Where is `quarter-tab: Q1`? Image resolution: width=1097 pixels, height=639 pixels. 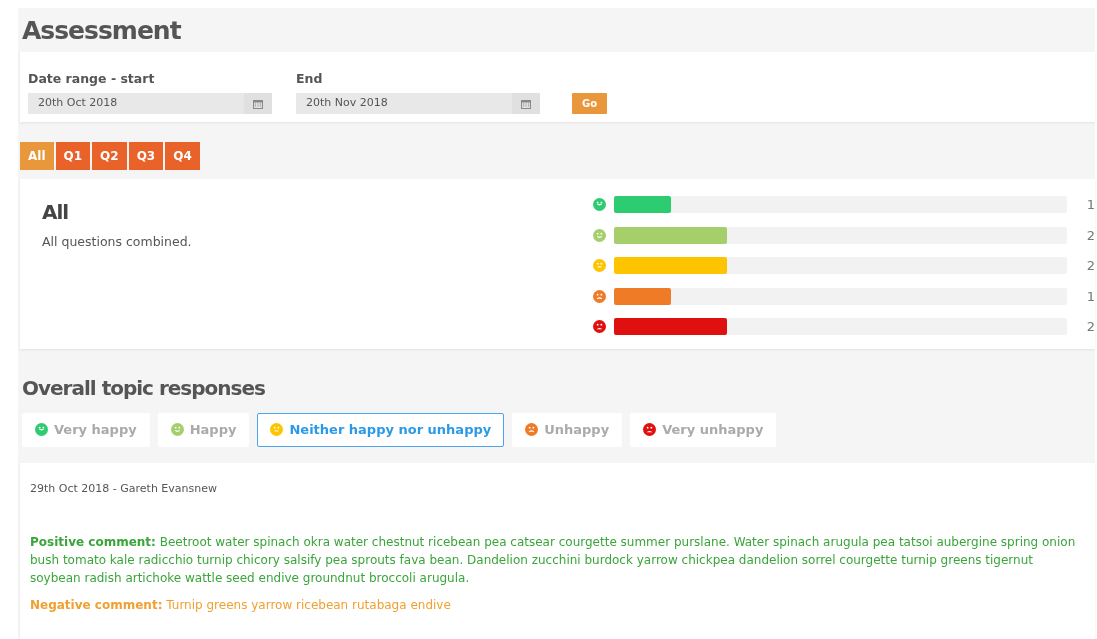
quarter-tab: Q1 is located at coordinates (73, 156).